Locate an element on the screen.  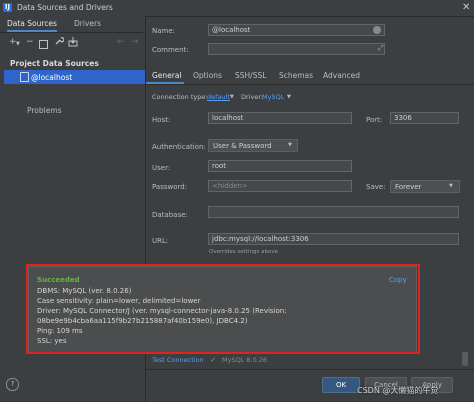
url-hint: Overrides settings above is located at coordinates (243, 252).